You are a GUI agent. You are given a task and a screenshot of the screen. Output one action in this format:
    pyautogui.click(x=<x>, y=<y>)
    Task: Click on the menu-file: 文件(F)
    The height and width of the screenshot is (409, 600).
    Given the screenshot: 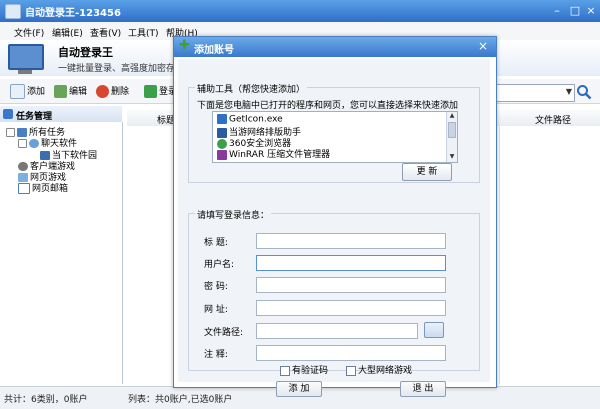 What is the action you would take?
    pyautogui.click(x=29, y=32)
    